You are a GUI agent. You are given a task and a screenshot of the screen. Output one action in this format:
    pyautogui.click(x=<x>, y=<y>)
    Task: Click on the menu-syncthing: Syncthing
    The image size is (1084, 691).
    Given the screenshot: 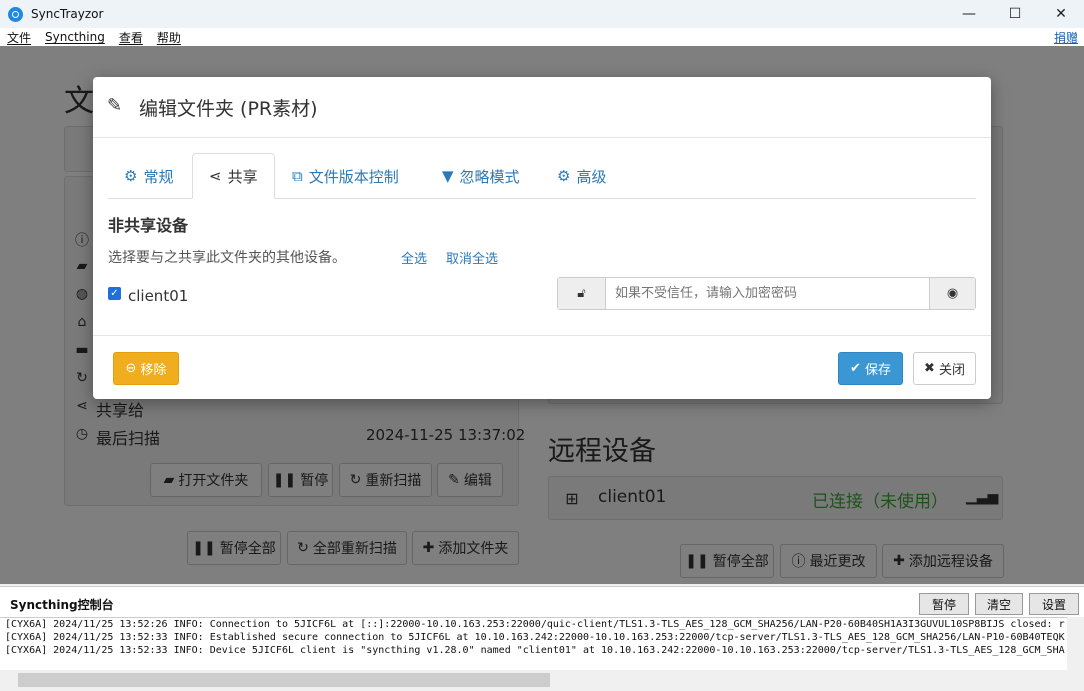 What is the action you would take?
    pyautogui.click(x=75, y=37)
    